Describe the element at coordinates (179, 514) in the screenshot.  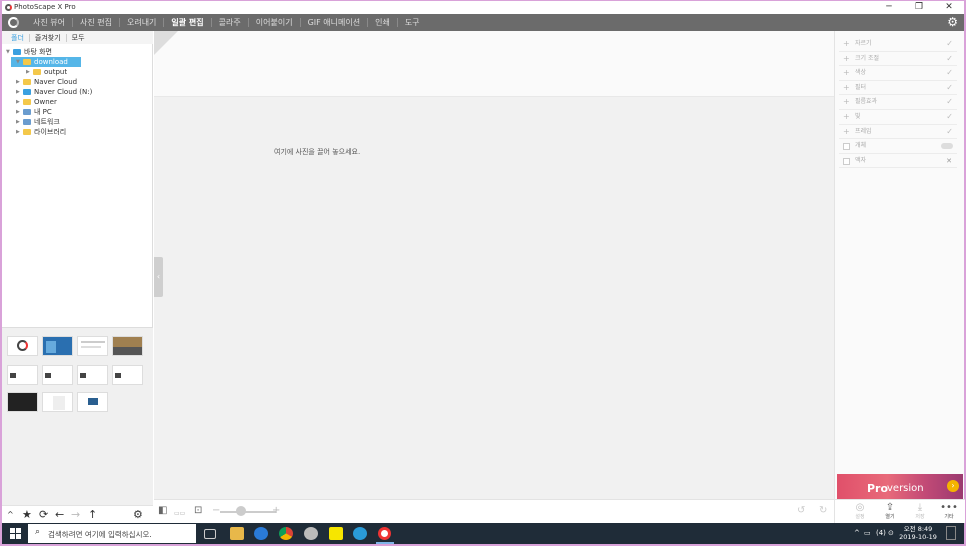
I see `original-size-icon: ▭▭` at that location.